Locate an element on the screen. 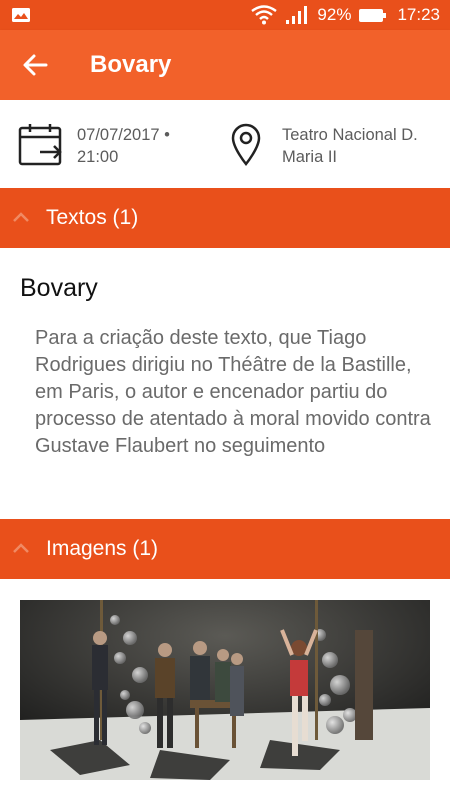  battery-icon is located at coordinates (373, 15).